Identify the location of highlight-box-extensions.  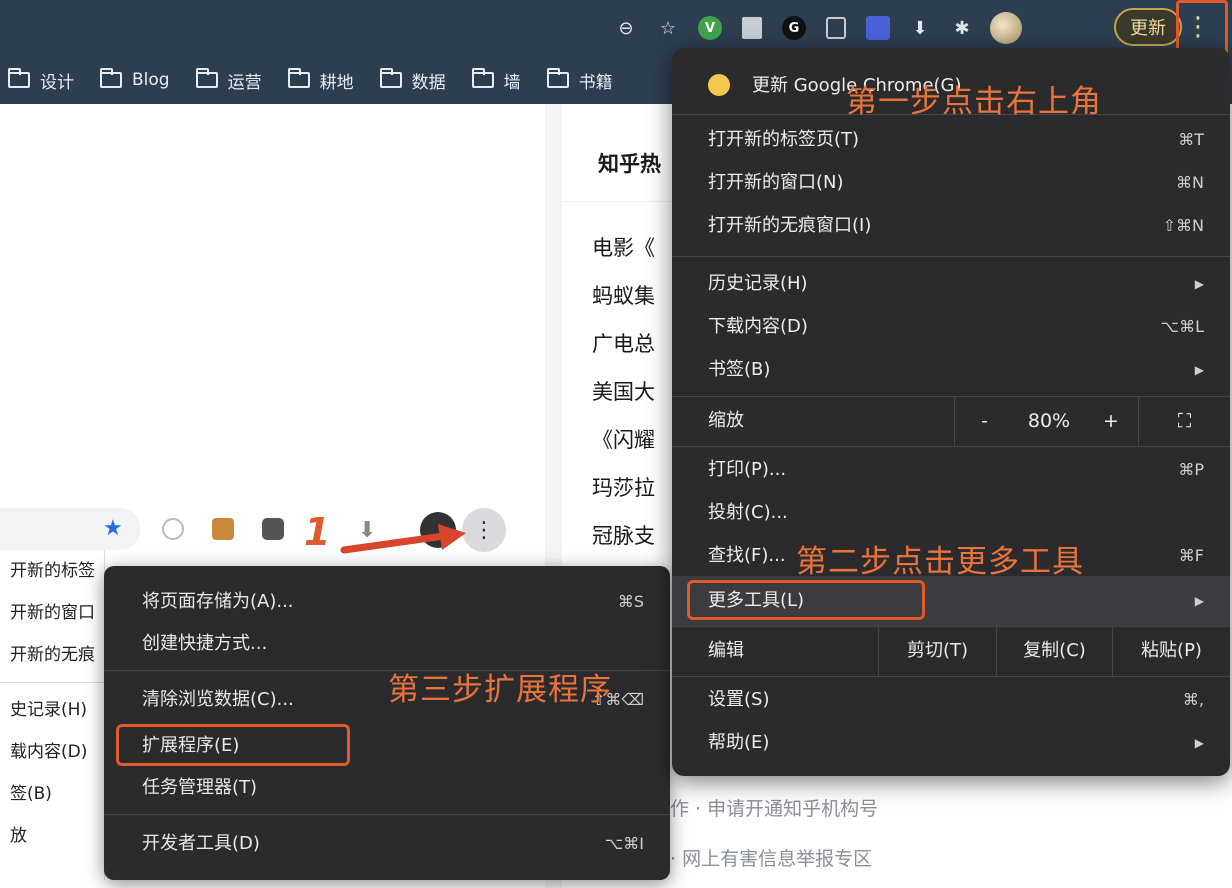
(233, 745).